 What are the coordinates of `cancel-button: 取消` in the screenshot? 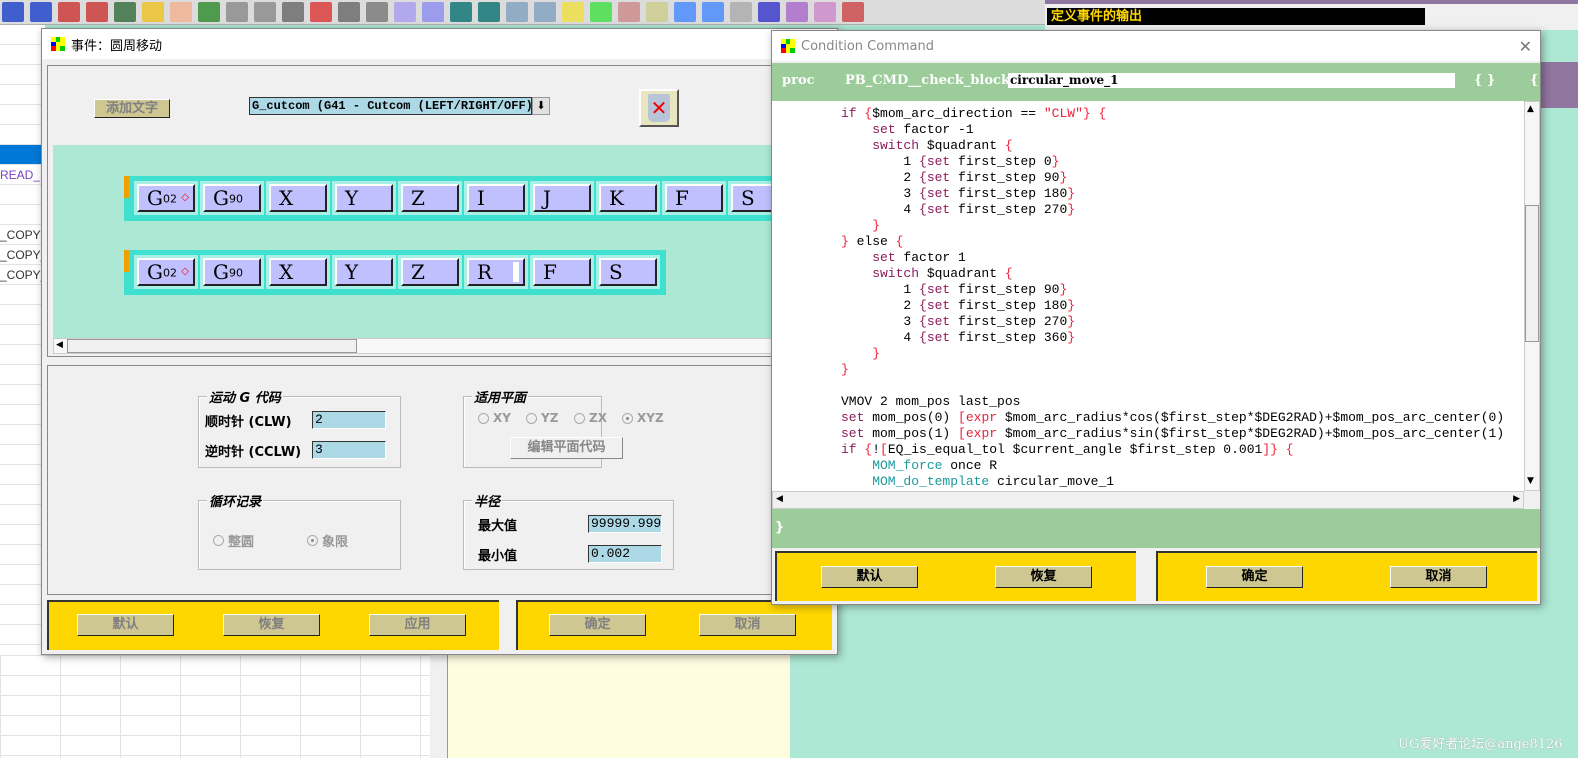 It's located at (747, 625).